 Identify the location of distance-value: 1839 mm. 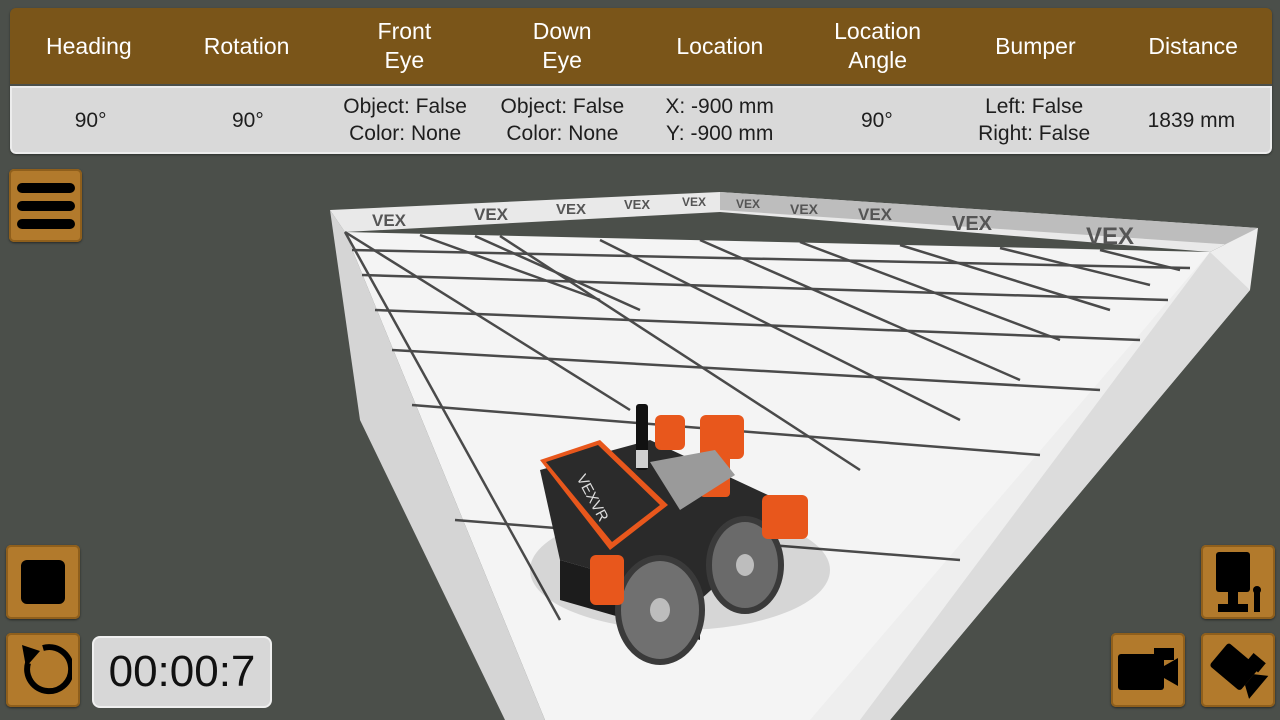
(1191, 120).